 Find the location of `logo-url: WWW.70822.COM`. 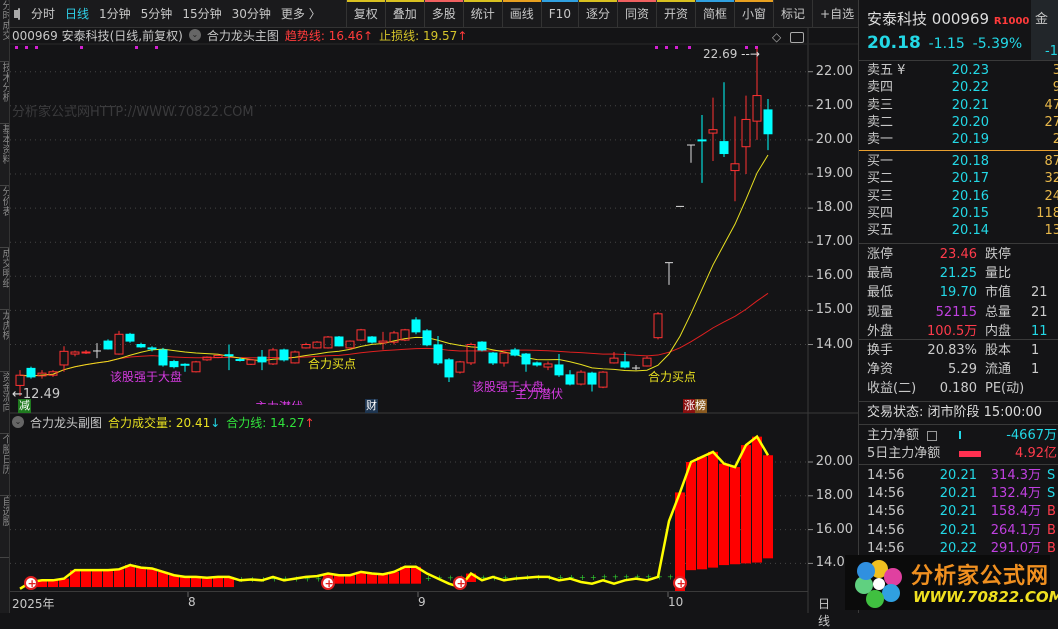

logo-url: WWW.70822.COM is located at coordinates (985, 597).